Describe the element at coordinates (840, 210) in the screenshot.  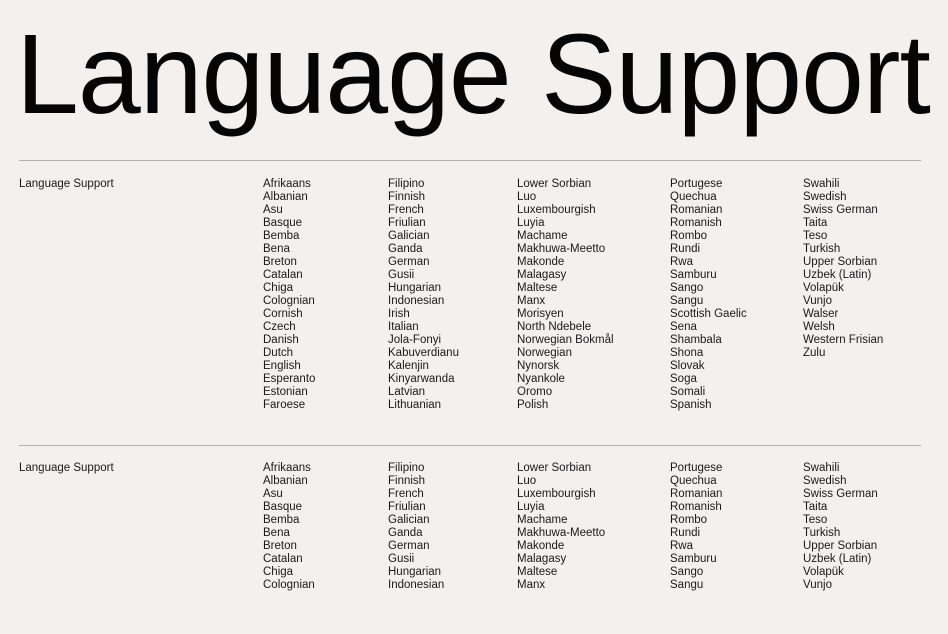
I see `language-item: Swiss German` at that location.